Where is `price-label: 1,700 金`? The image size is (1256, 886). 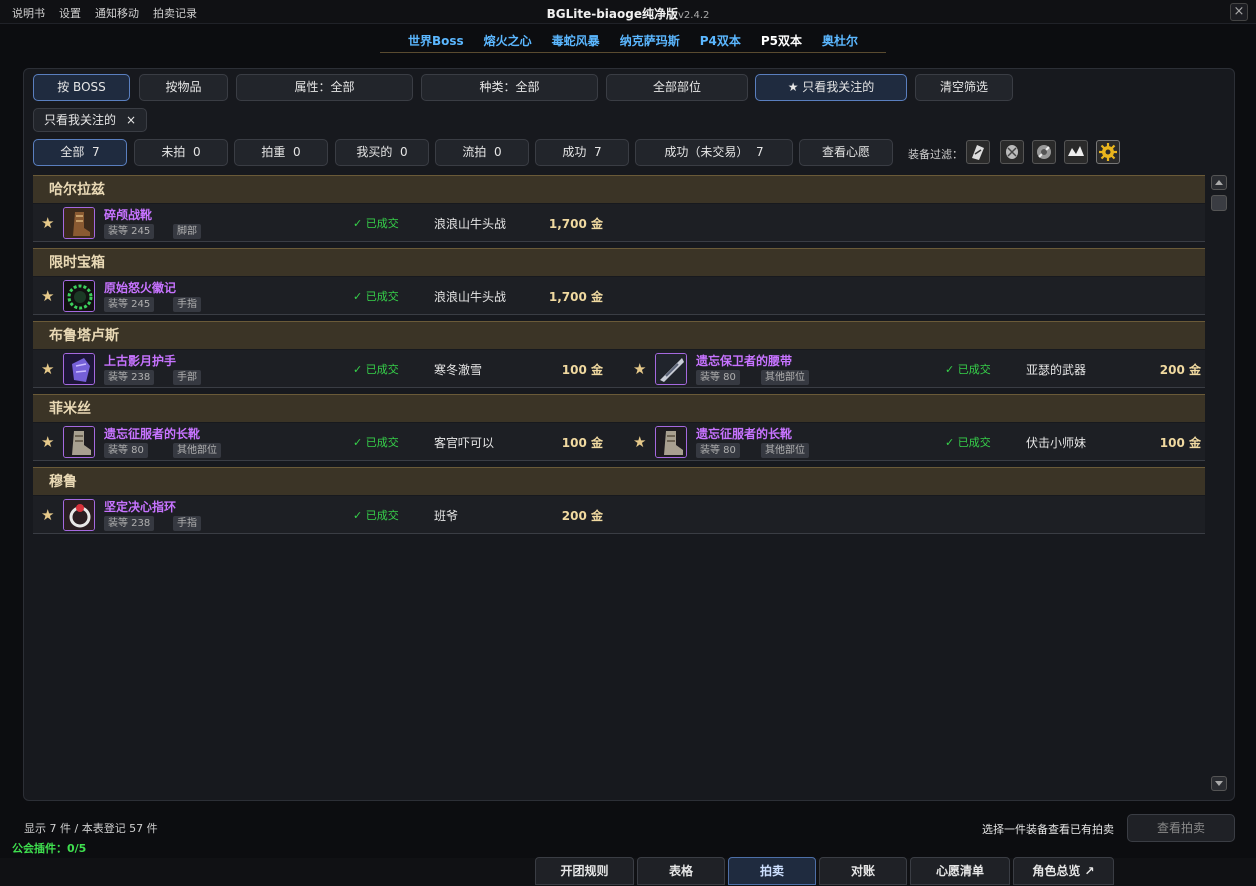
price-label: 1,700 金 is located at coordinates (575, 297).